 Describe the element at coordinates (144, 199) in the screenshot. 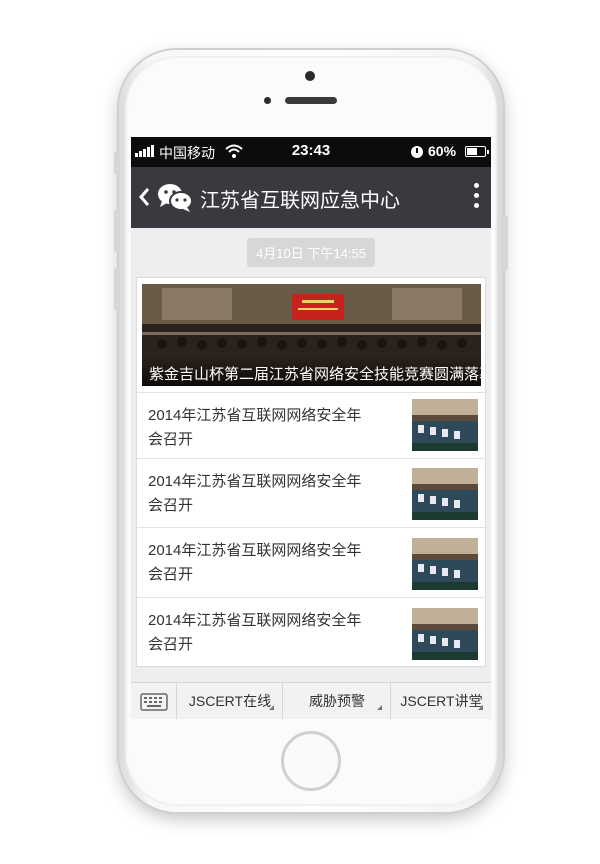

I see `back-icon` at that location.